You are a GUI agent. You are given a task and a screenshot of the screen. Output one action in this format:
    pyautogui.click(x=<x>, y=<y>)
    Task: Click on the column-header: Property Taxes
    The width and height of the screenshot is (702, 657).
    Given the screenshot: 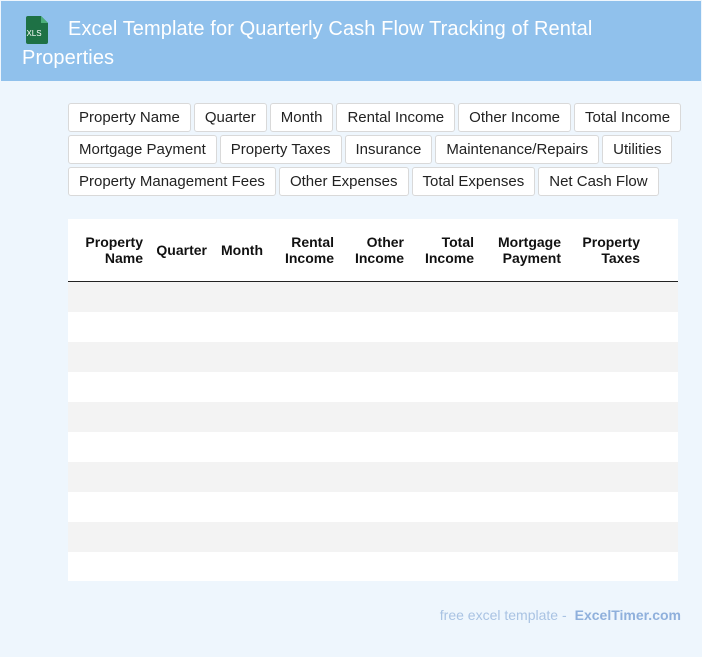 What is the action you would take?
    pyautogui.click(x=611, y=250)
    